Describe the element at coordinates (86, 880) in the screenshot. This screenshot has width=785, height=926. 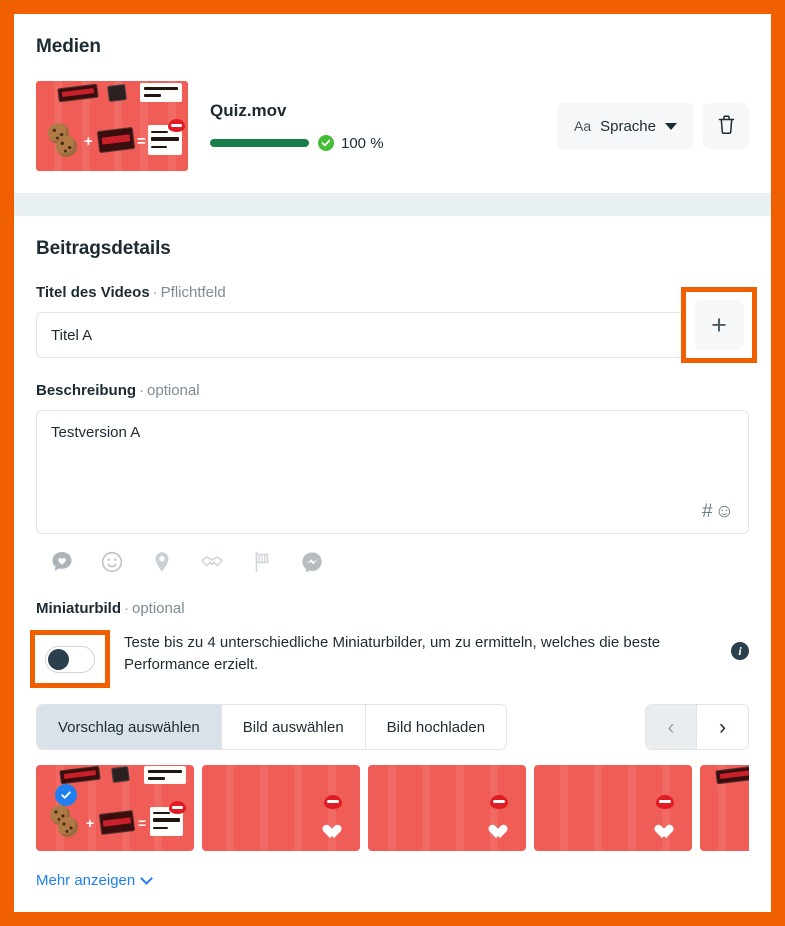
I see `show-more-label: Mehr anzeigen` at that location.